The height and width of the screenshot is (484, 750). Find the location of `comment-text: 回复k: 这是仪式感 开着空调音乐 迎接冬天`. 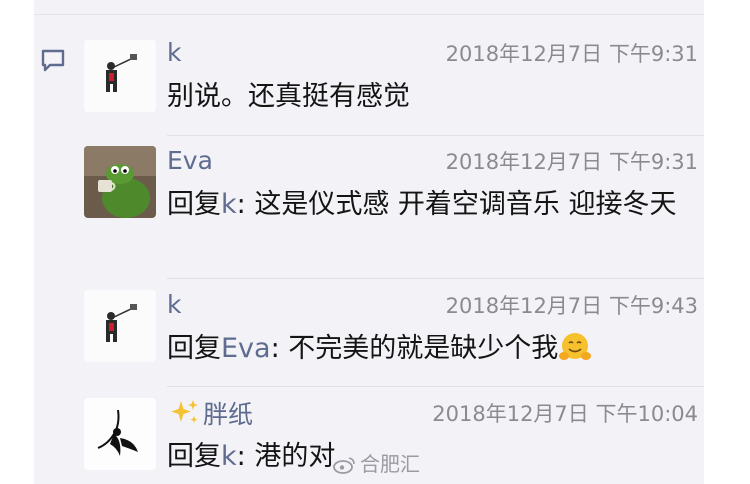

comment-text: 回复k: 这是仪式感 开着空调音乐 迎接冬天 is located at coordinates (439, 204).